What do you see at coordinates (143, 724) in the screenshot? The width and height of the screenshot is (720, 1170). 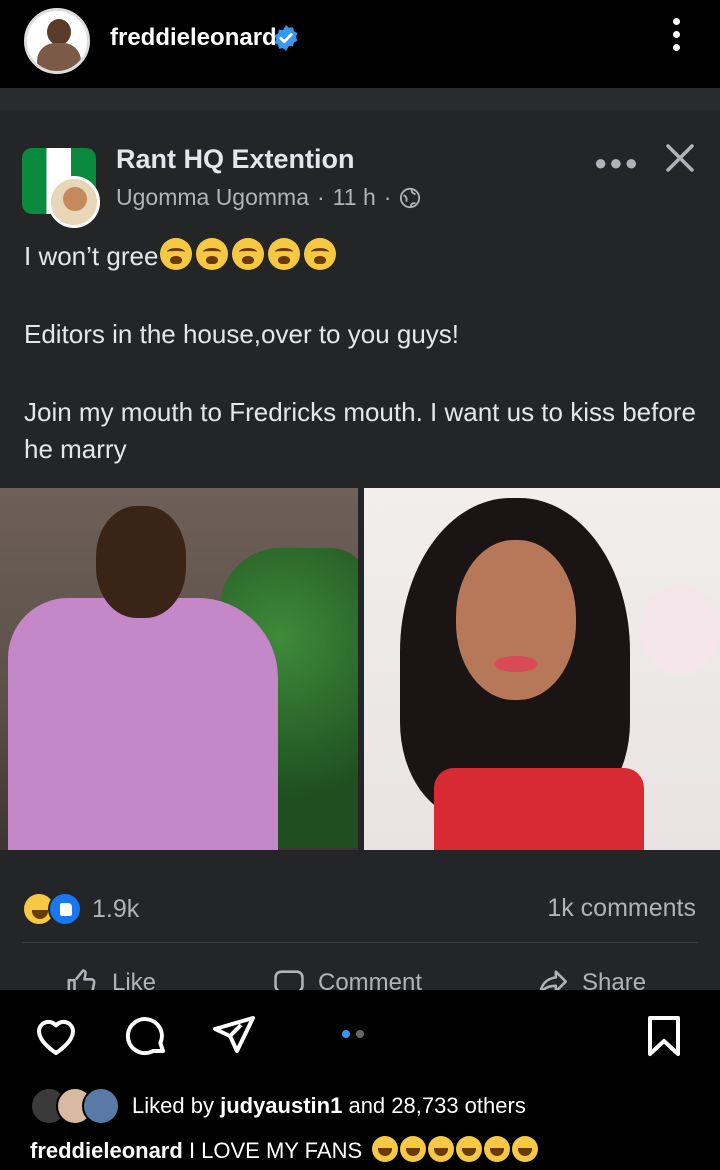 I see `photo-man-outfit` at bounding box center [143, 724].